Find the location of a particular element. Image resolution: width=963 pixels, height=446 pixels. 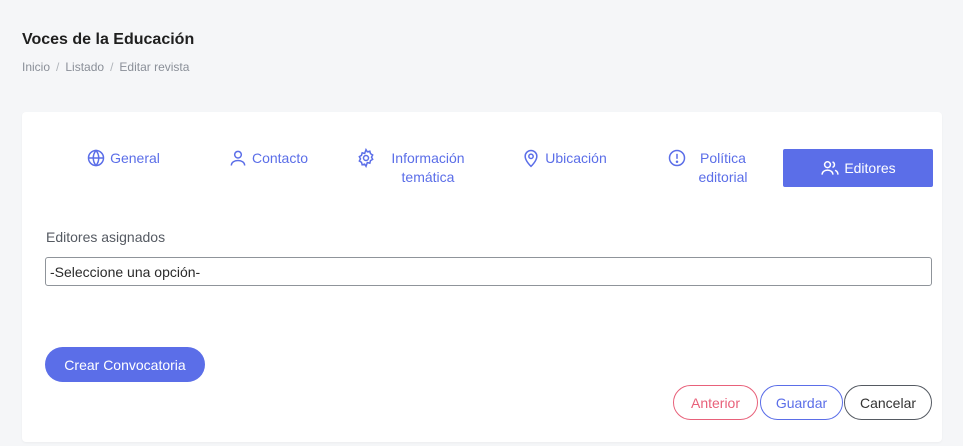

tab-editores: Editores is located at coordinates (858, 168).